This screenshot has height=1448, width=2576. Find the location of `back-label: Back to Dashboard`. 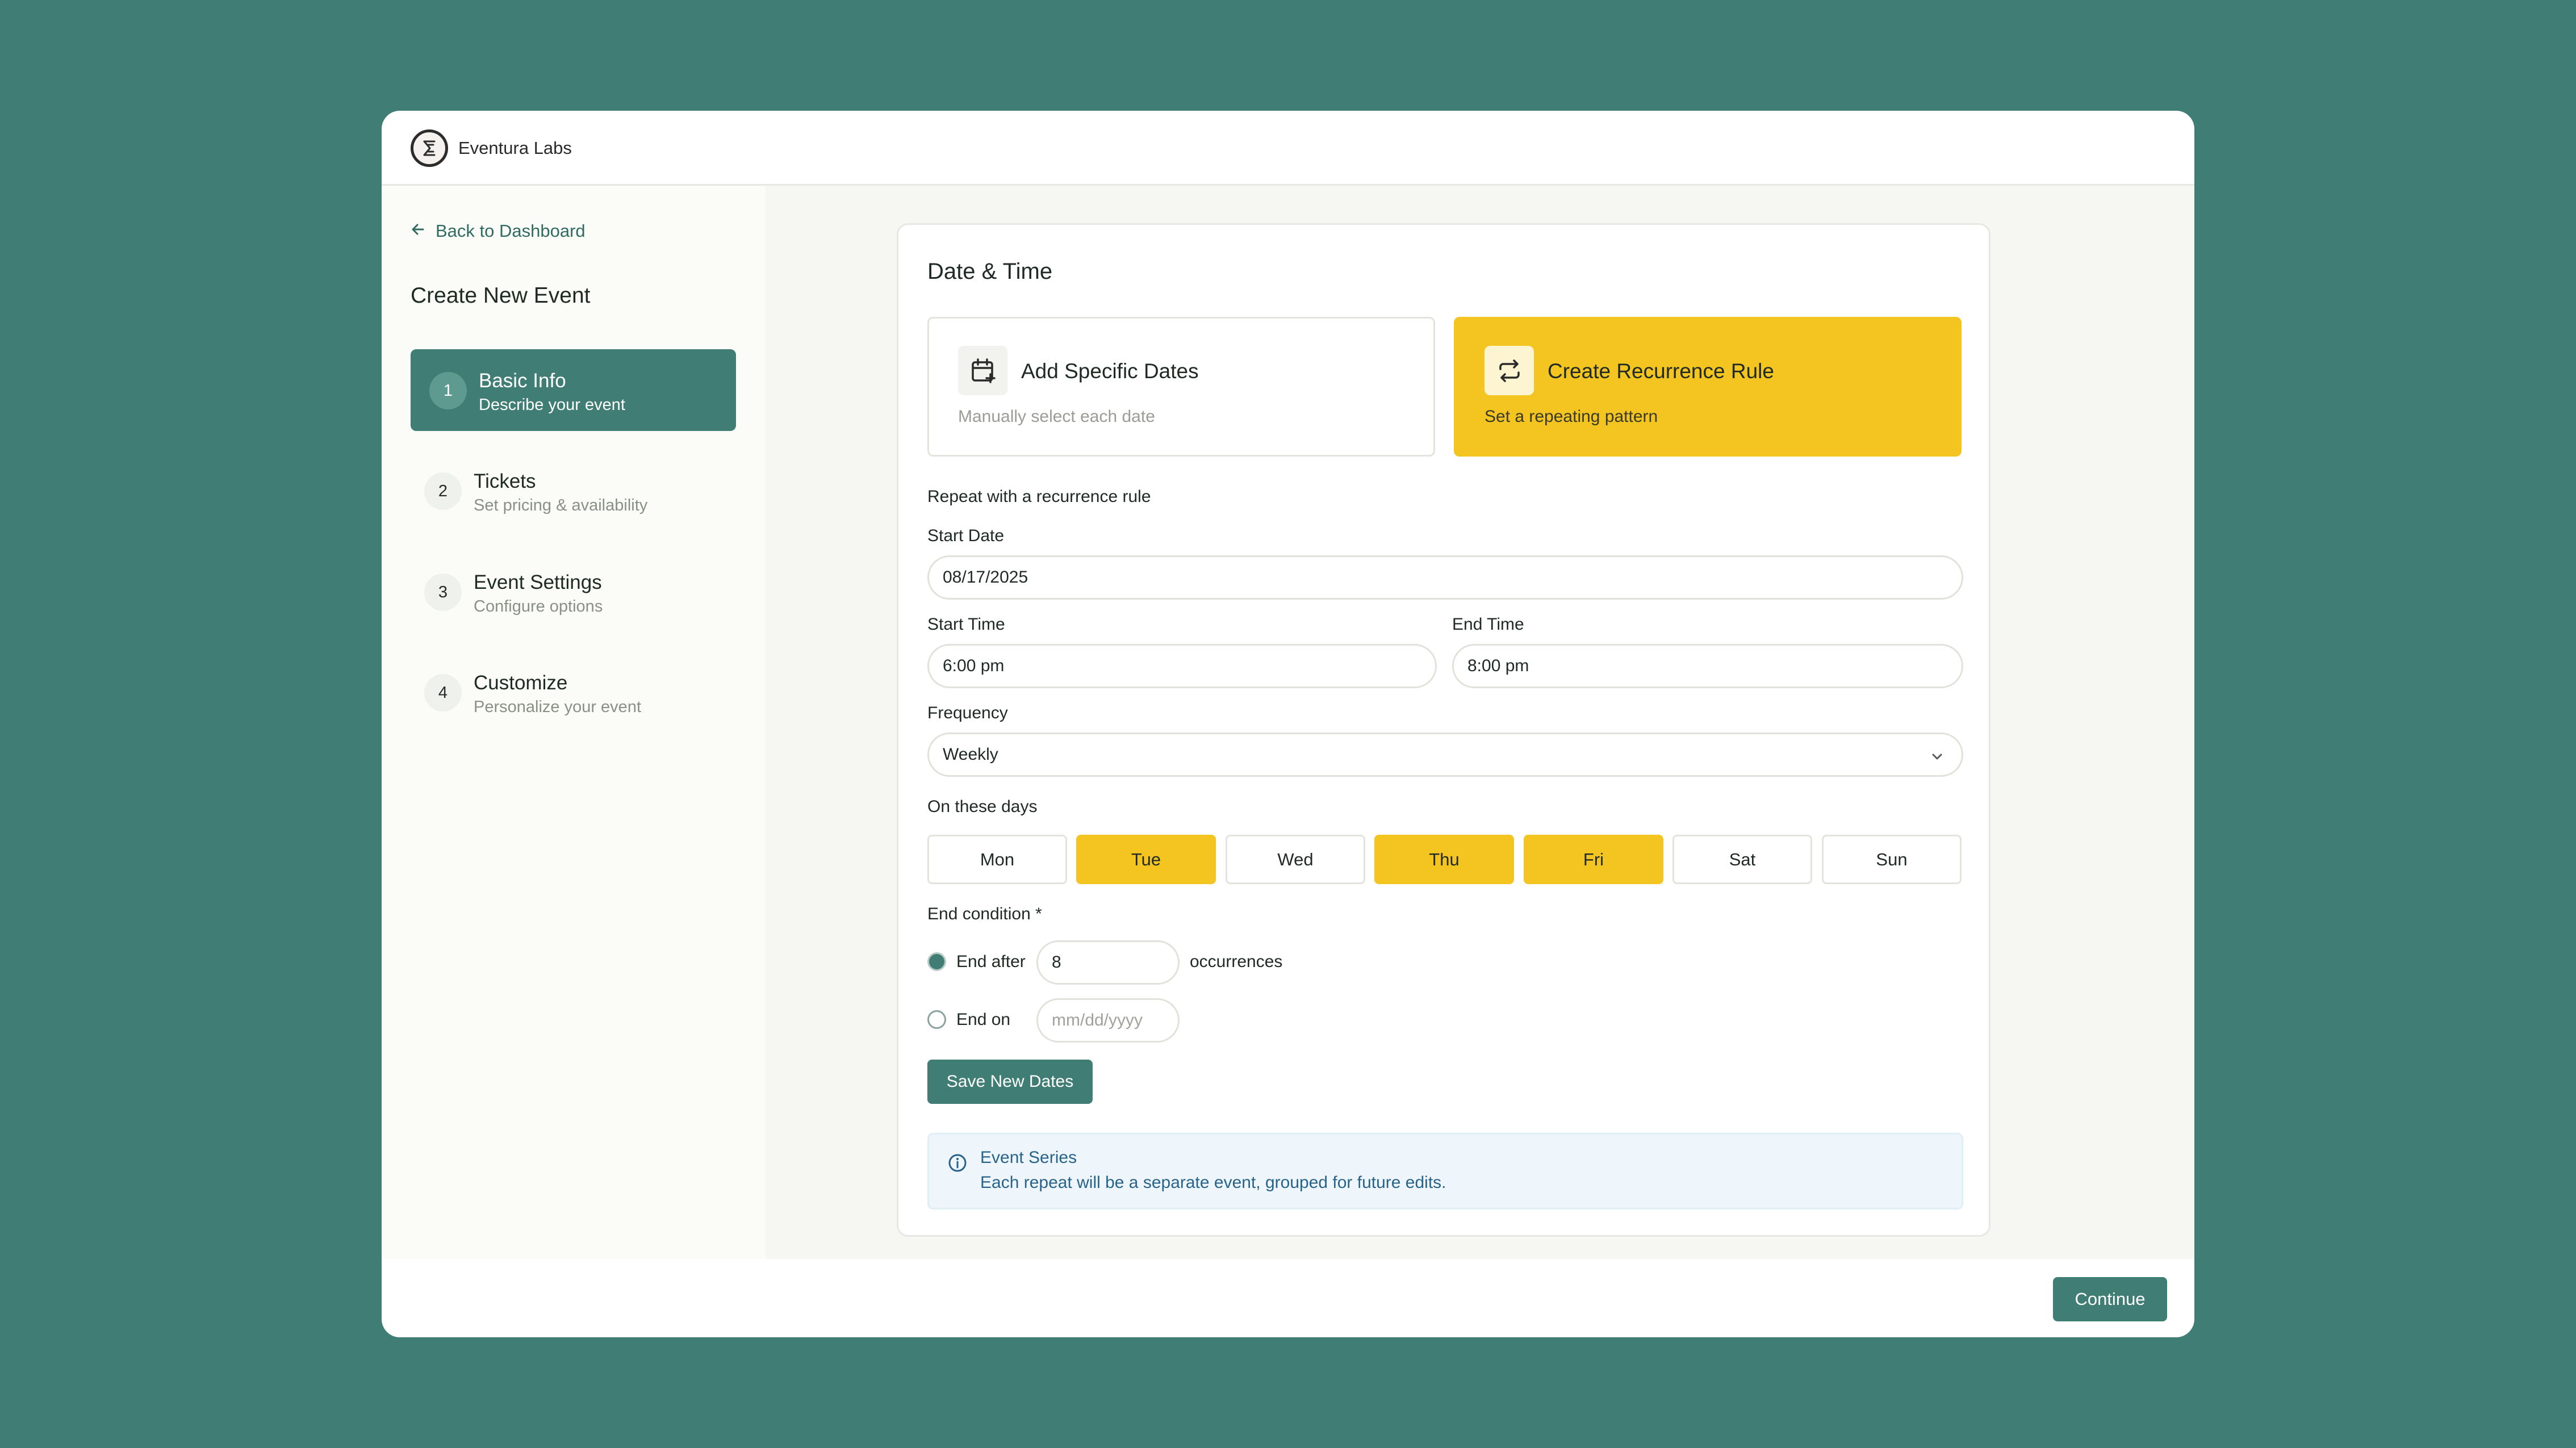

back-label: Back to Dashboard is located at coordinates (511, 231).